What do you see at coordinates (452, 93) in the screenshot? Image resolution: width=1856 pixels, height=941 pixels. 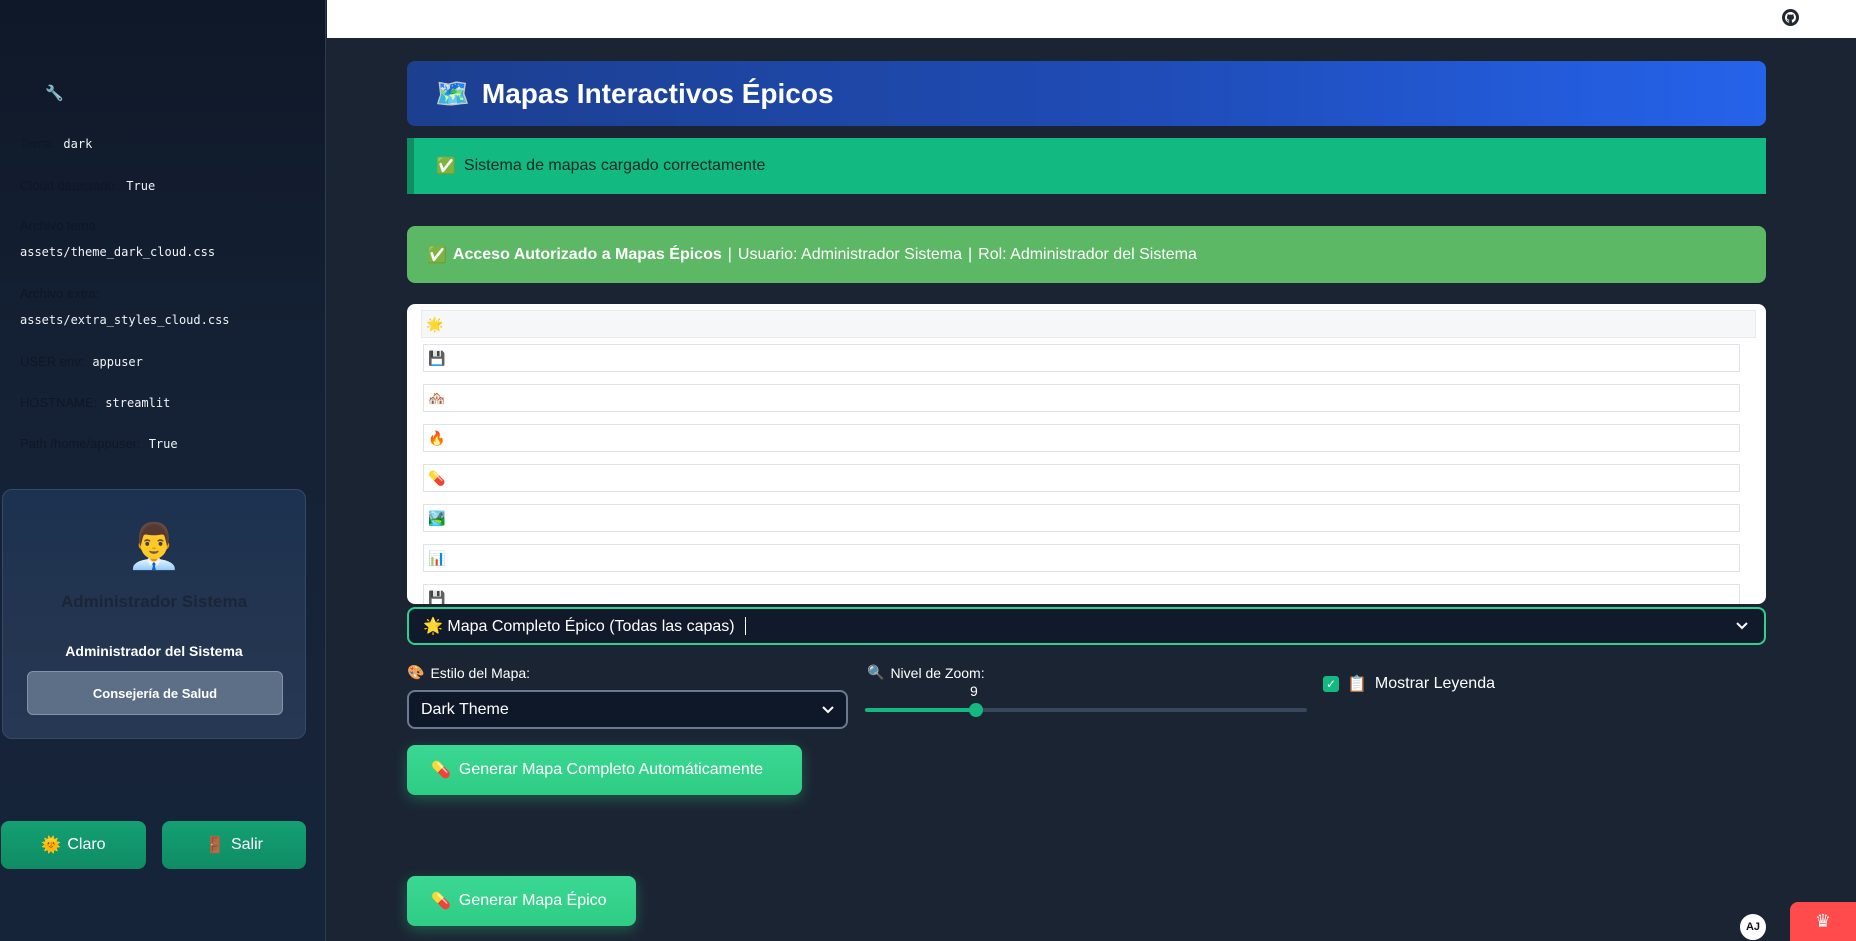 I see `map-icon: 🗺️` at bounding box center [452, 93].